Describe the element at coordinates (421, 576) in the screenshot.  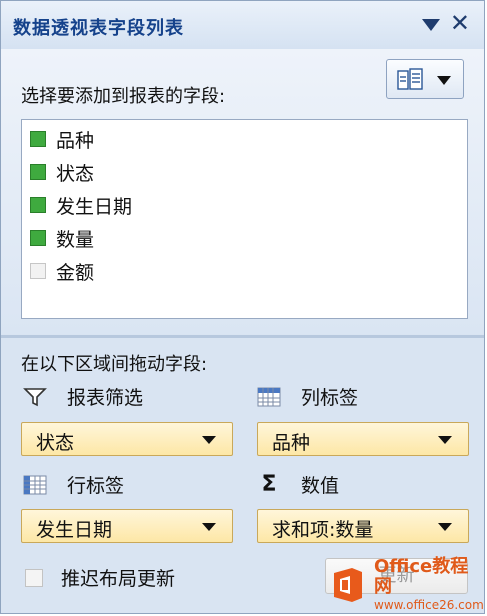
I see `watermark-main: Office教程网` at that location.